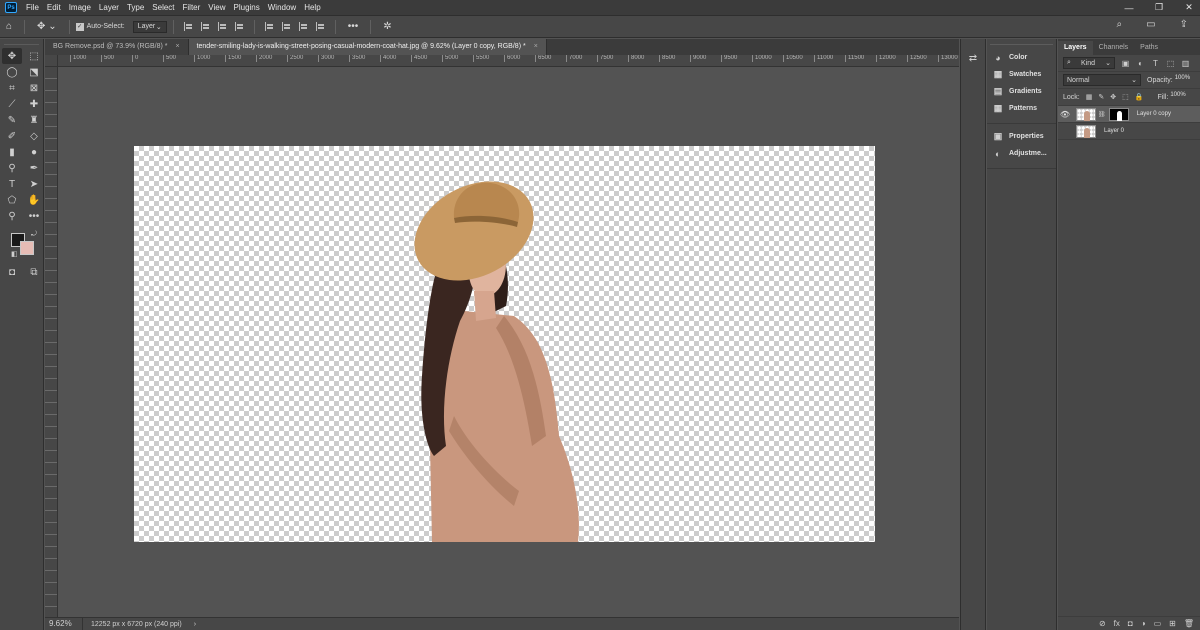  Describe the element at coordinates (1120, 24) in the screenshot. I see `search-icon: ⌕` at that location.